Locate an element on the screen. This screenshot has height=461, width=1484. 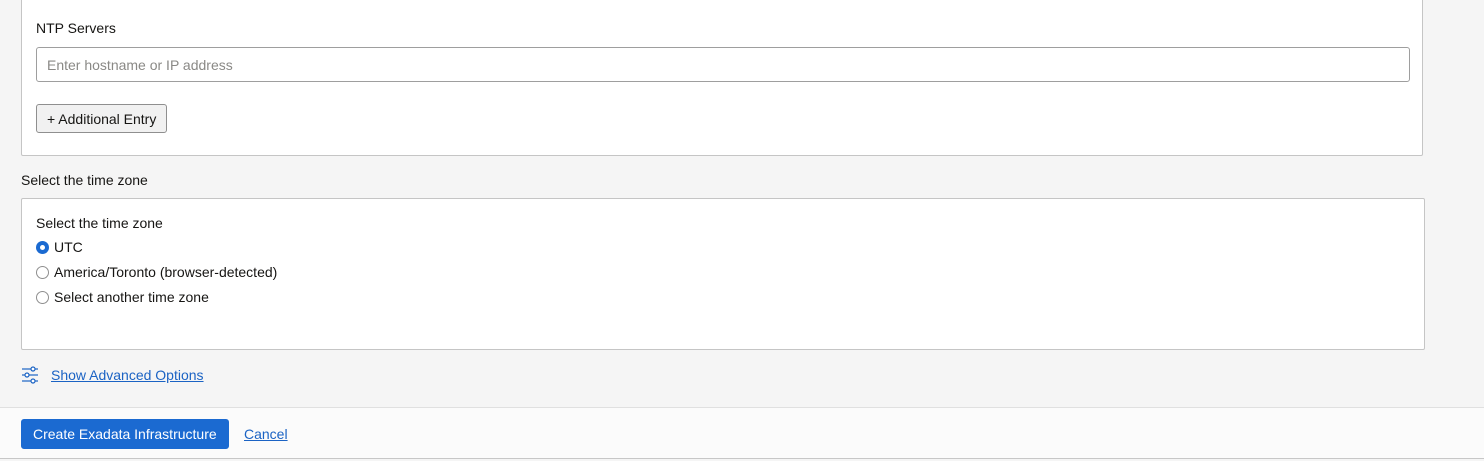
form-footer: Create Exadata Infrastructure Cancel is located at coordinates (742, 433).